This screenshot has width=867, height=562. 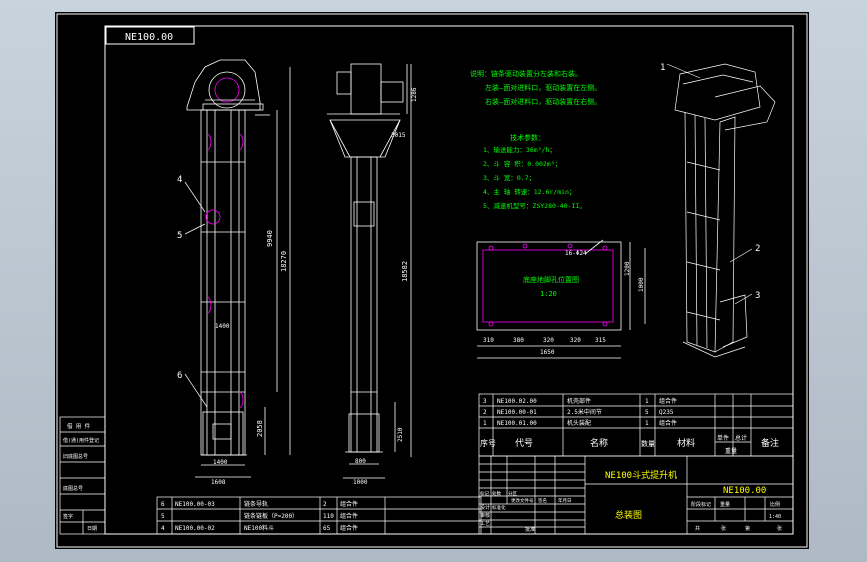 I want to click on tech-item-5: 5、减速机型号：ZSY280-40-II。, so click(x=534, y=205).